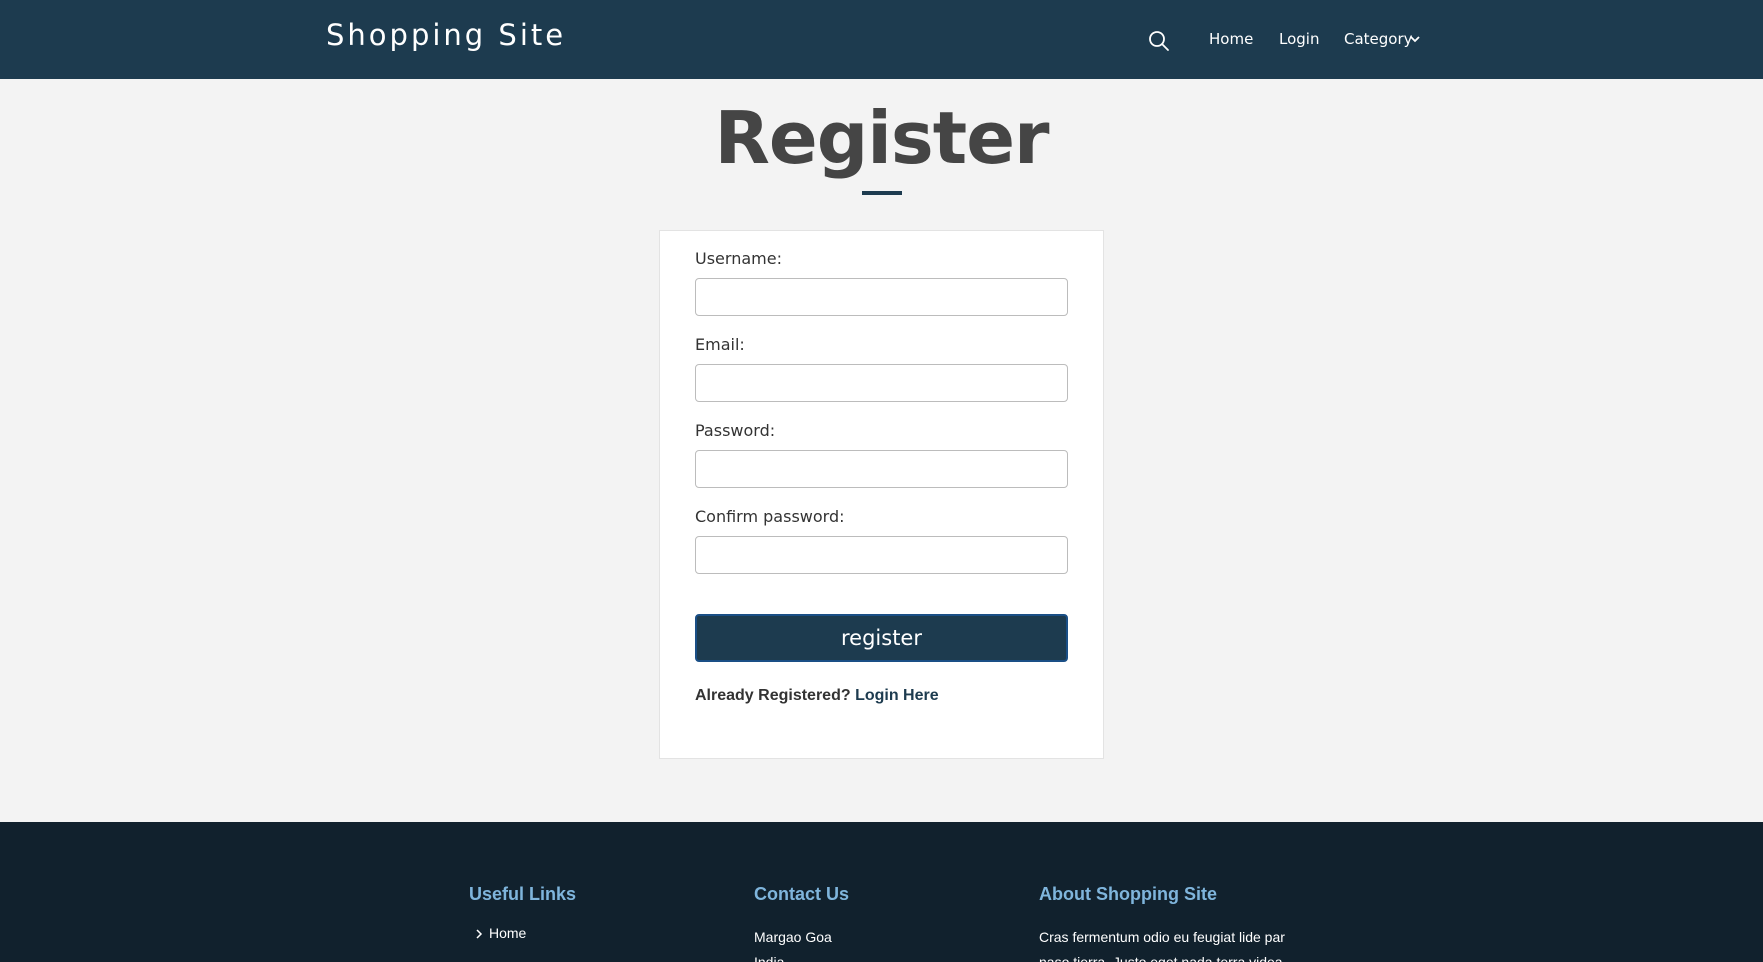 This screenshot has width=1763, height=962. What do you see at coordinates (897, 695) in the screenshot?
I see `login-here-link: Login Here` at bounding box center [897, 695].